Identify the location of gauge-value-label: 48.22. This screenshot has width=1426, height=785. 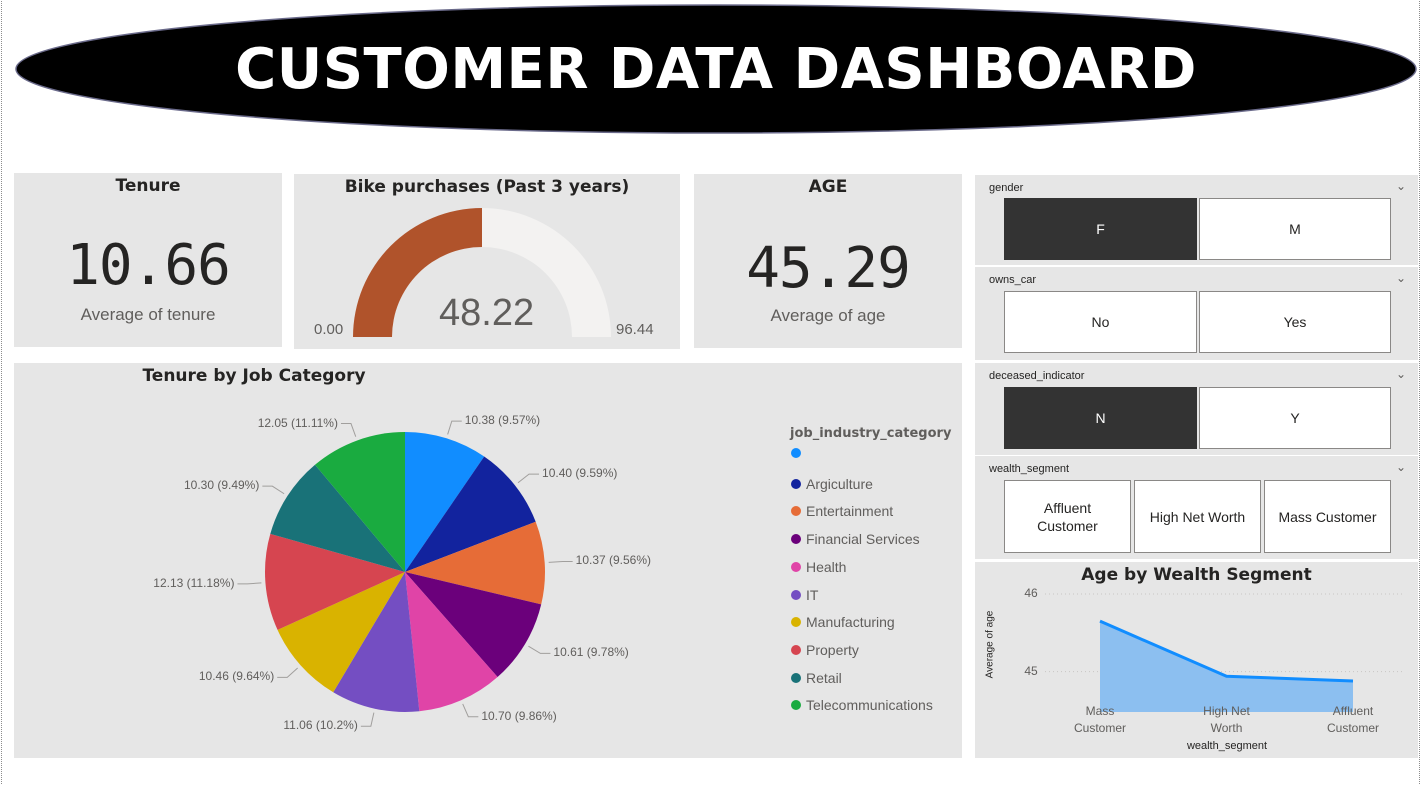
(487, 313).